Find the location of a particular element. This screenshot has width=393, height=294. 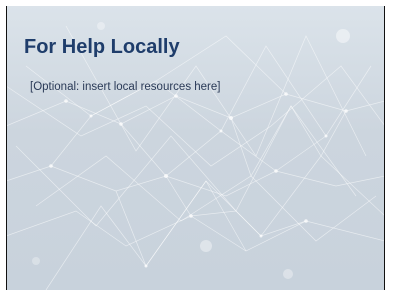

slide-title: For Help Locally is located at coordinates (102, 47).